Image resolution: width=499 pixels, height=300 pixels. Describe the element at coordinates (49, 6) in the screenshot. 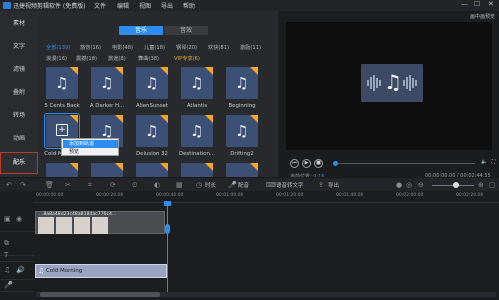

I see `app-title: 迅捷视频剪辑软件 (免费版)` at that location.